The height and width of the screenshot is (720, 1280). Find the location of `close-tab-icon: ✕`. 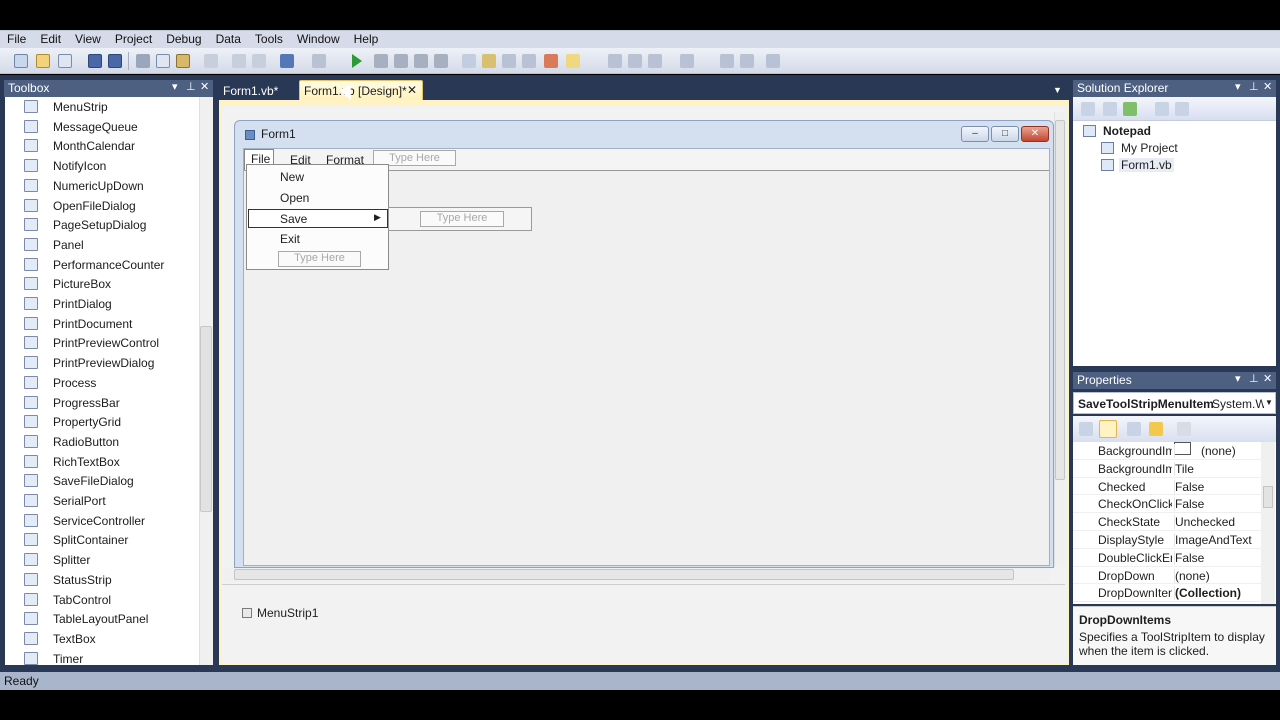

close-tab-icon: ✕ is located at coordinates (412, 90).